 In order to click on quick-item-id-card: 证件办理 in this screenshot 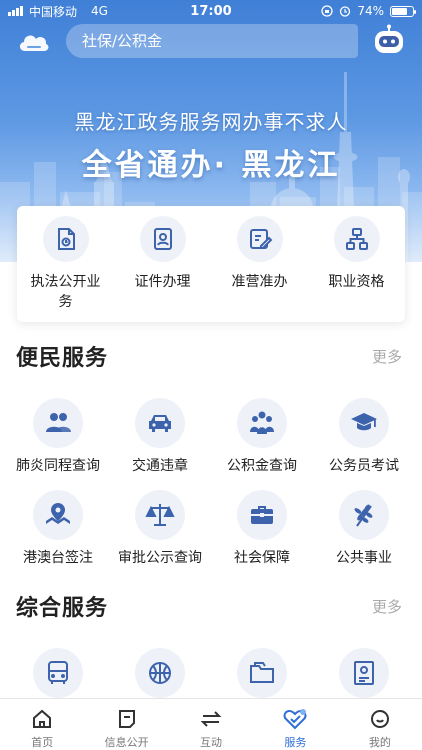, I will do `click(162, 269)`.